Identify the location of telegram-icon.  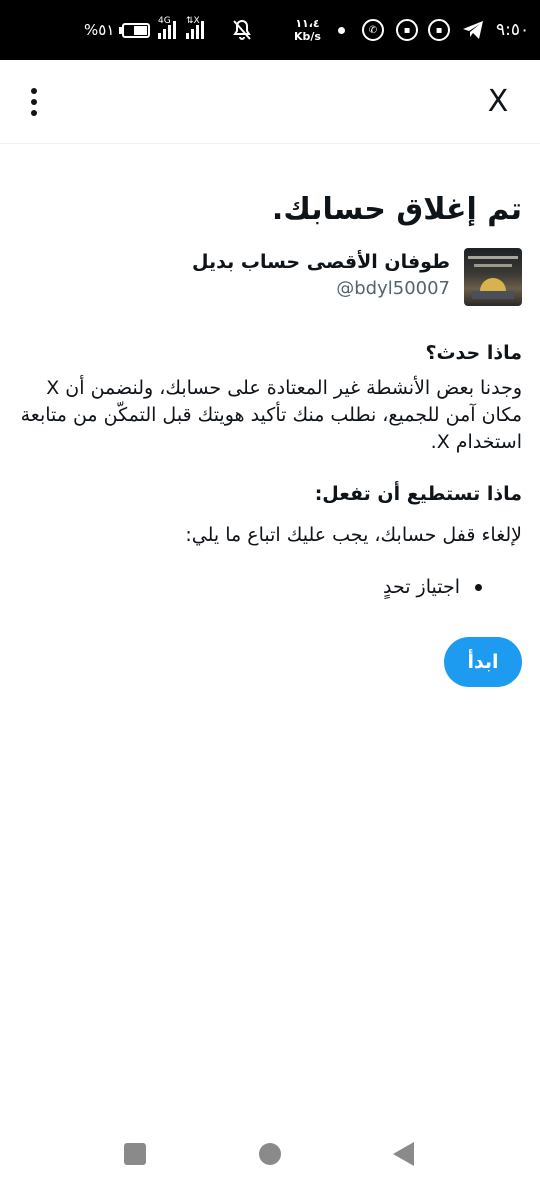
(473, 30).